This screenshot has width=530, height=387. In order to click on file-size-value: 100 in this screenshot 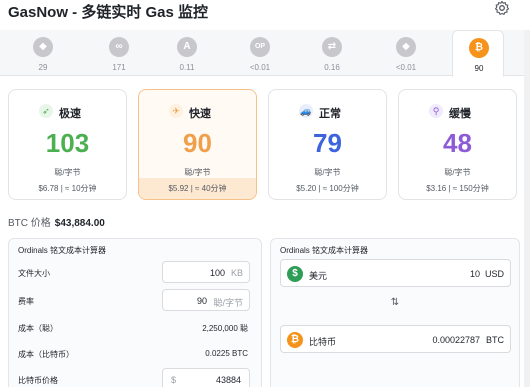, I will do `click(217, 273)`.